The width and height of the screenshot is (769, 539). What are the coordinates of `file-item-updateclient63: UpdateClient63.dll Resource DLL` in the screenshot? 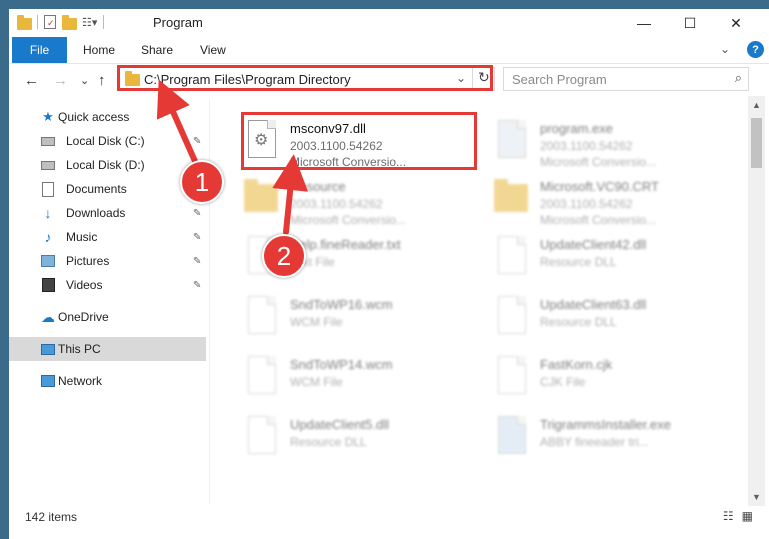 It's located at (601, 316).